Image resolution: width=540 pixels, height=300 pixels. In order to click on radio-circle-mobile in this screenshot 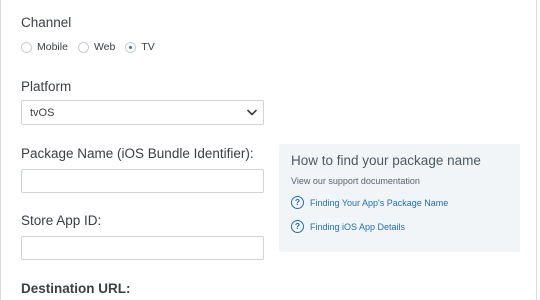, I will do `click(26, 47)`.